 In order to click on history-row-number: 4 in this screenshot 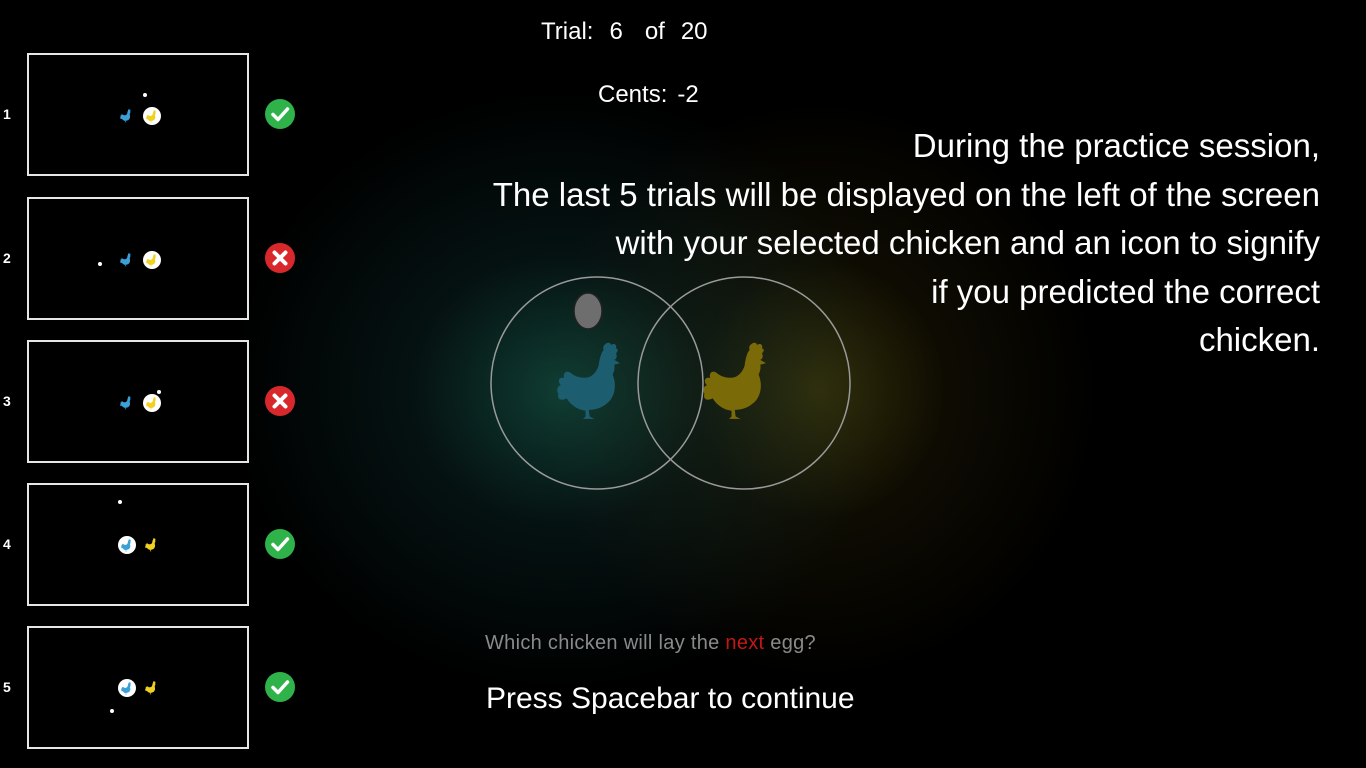, I will do `click(7, 544)`.